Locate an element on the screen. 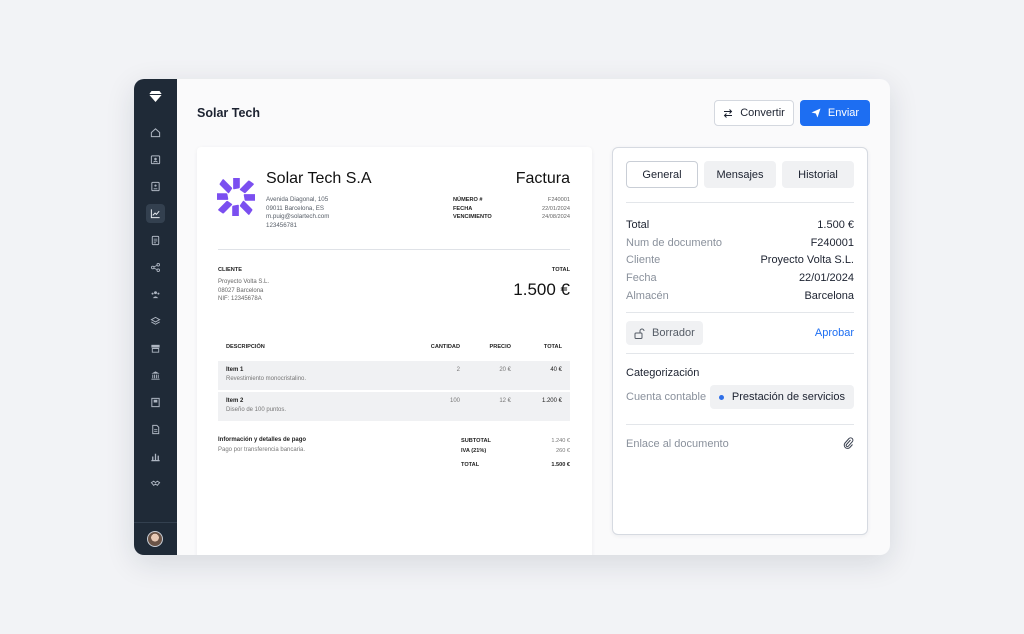  item-description: Revestimiento monocristalino. is located at coordinates (266, 379).